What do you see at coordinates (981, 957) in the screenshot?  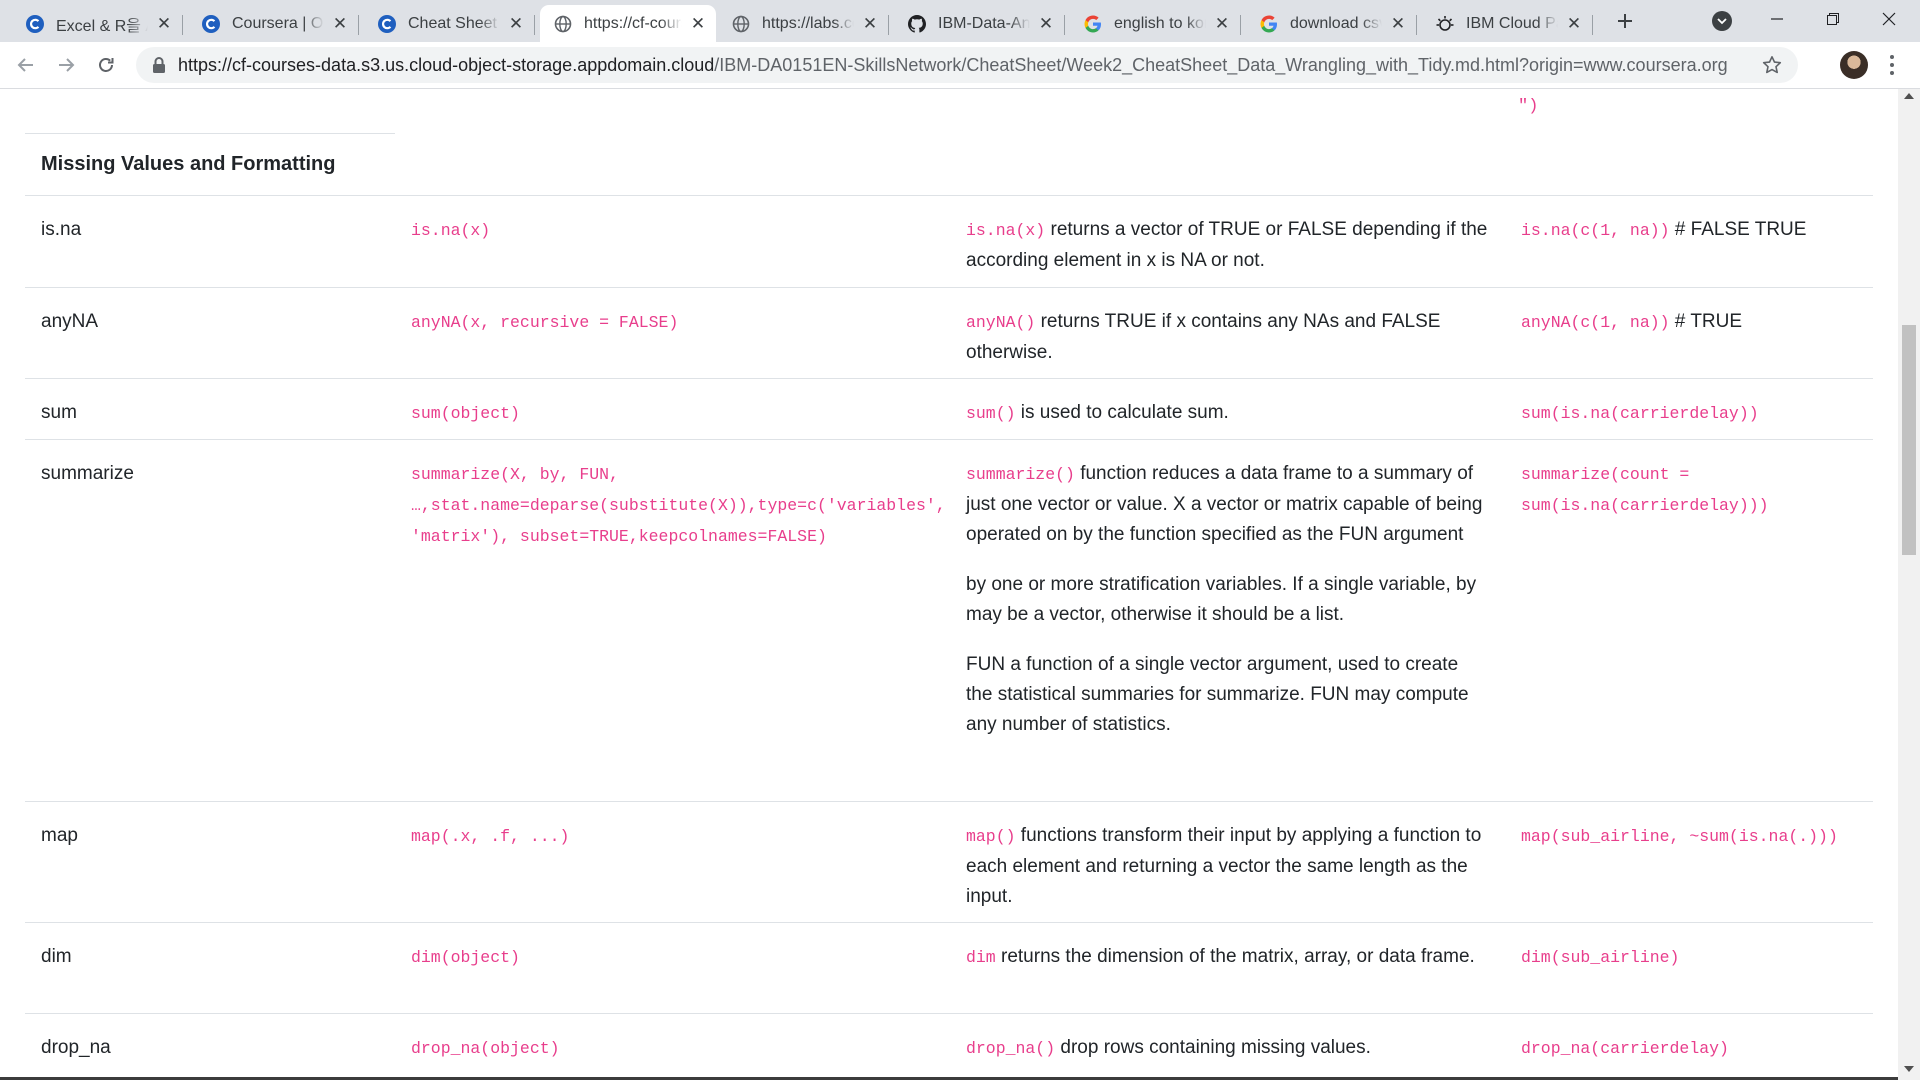 I see `desc-code: dim` at bounding box center [981, 957].